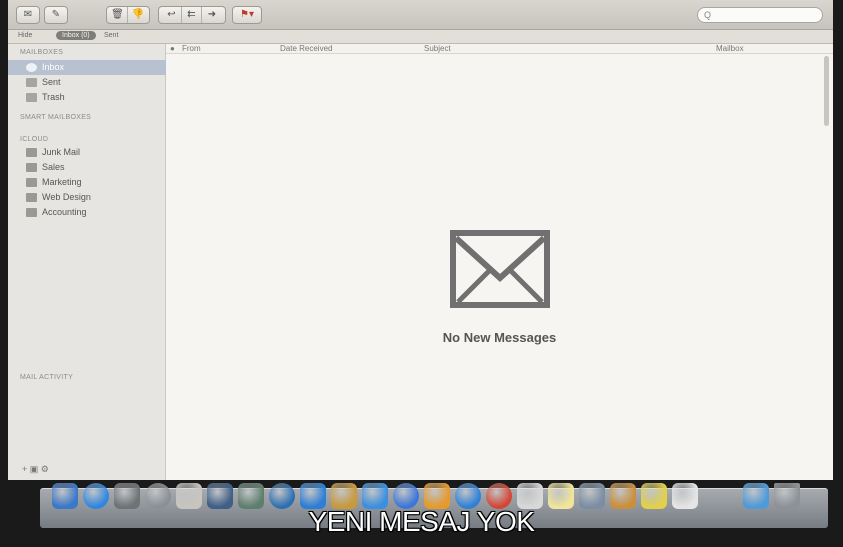 This screenshot has height=547, width=843. I want to click on reply-group: ↩ ⇇ ➜, so click(192, 15).